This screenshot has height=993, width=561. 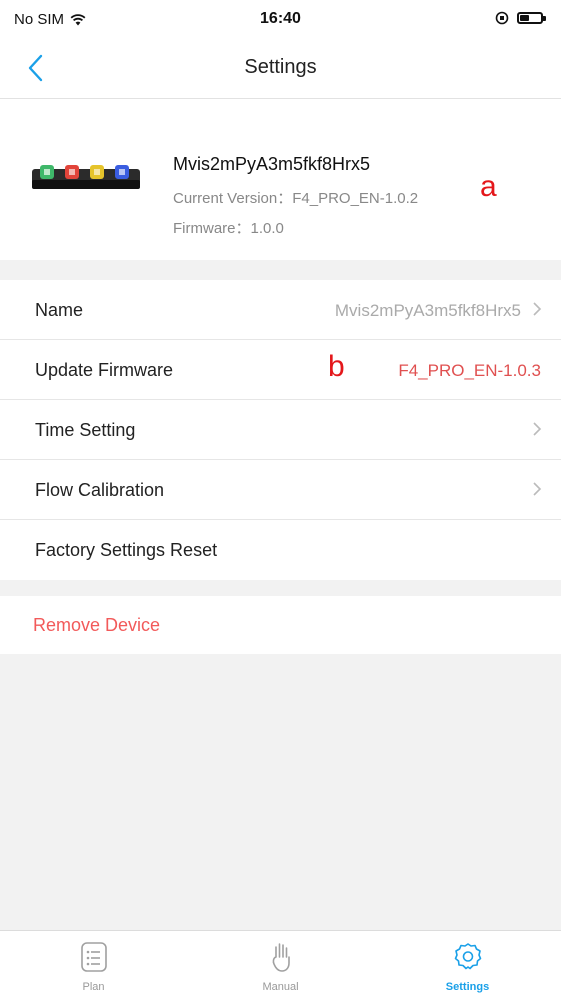 I want to click on setting-label: Flow Calibration, so click(x=100, y=490).